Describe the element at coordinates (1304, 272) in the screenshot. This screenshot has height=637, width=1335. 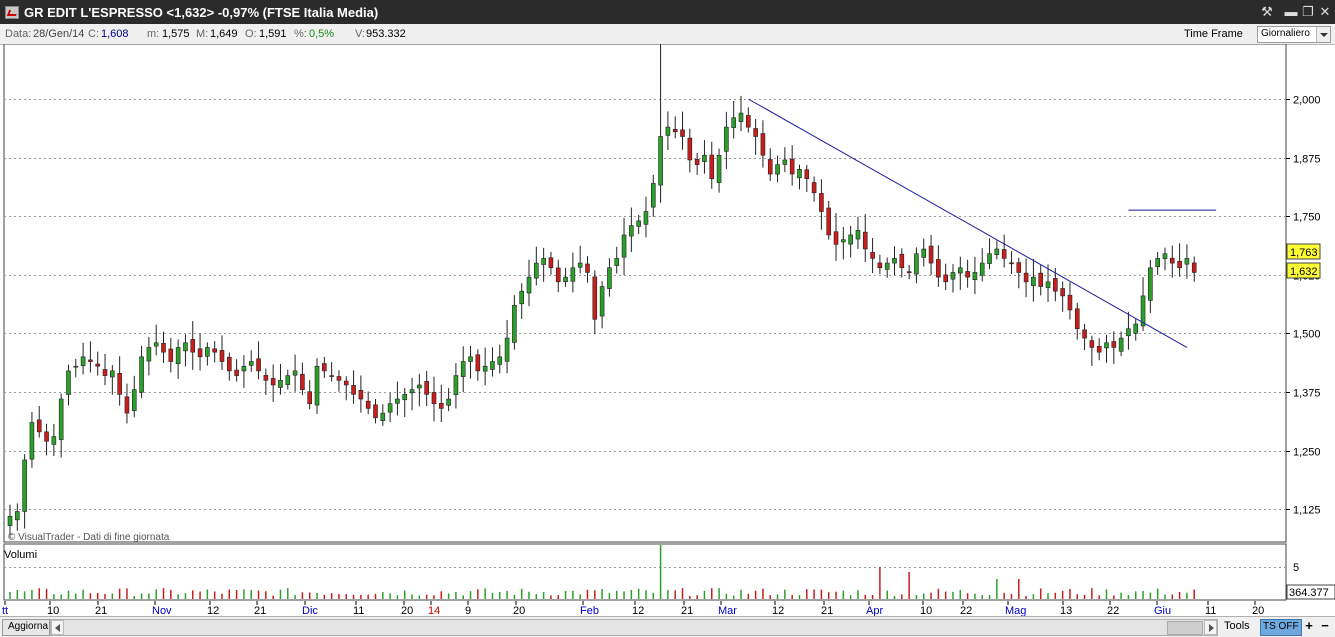
I see `price-tag-label: 1,632` at that location.